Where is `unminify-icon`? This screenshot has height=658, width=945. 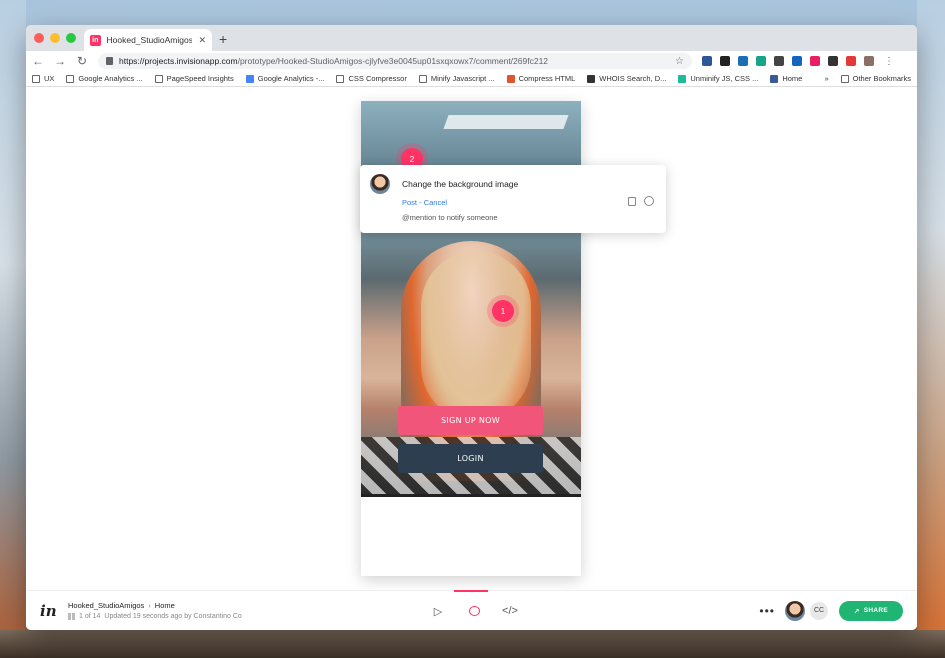
unminify-icon is located at coordinates (682, 78).